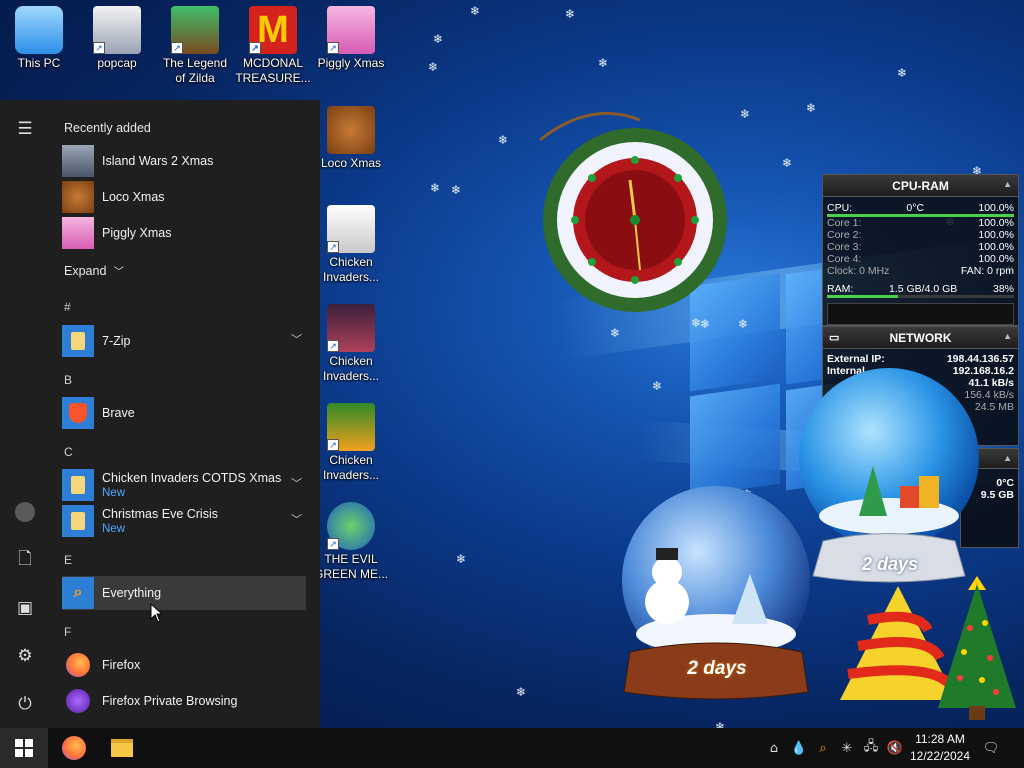 This screenshot has height=768, width=1024. Describe the element at coordinates (158, 161) in the screenshot. I see `app-label: Island Wars 2 Xmas` at that location.